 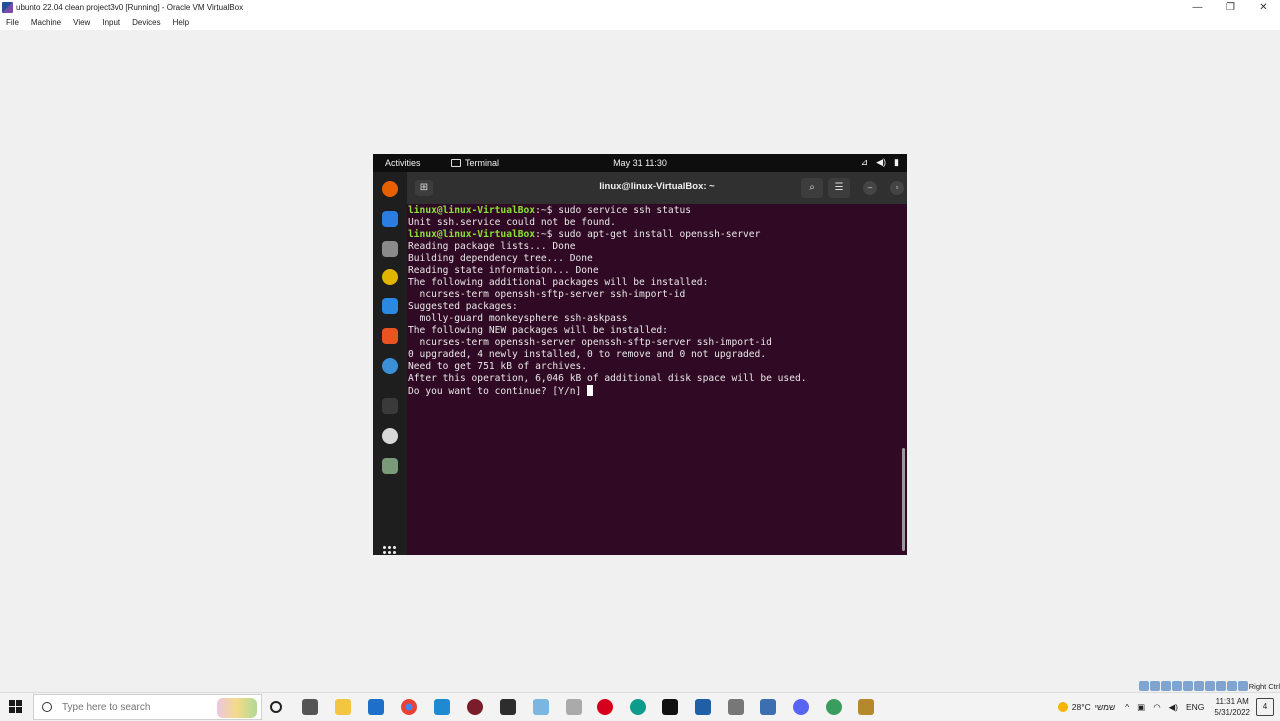 I want to click on chrome-icon, so click(x=409, y=707).